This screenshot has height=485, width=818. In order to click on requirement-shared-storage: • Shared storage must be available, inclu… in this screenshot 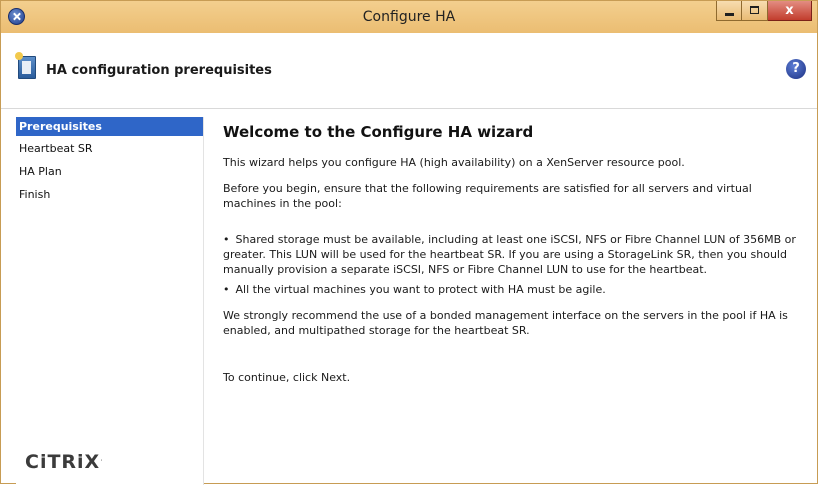, I will do `click(515, 254)`.